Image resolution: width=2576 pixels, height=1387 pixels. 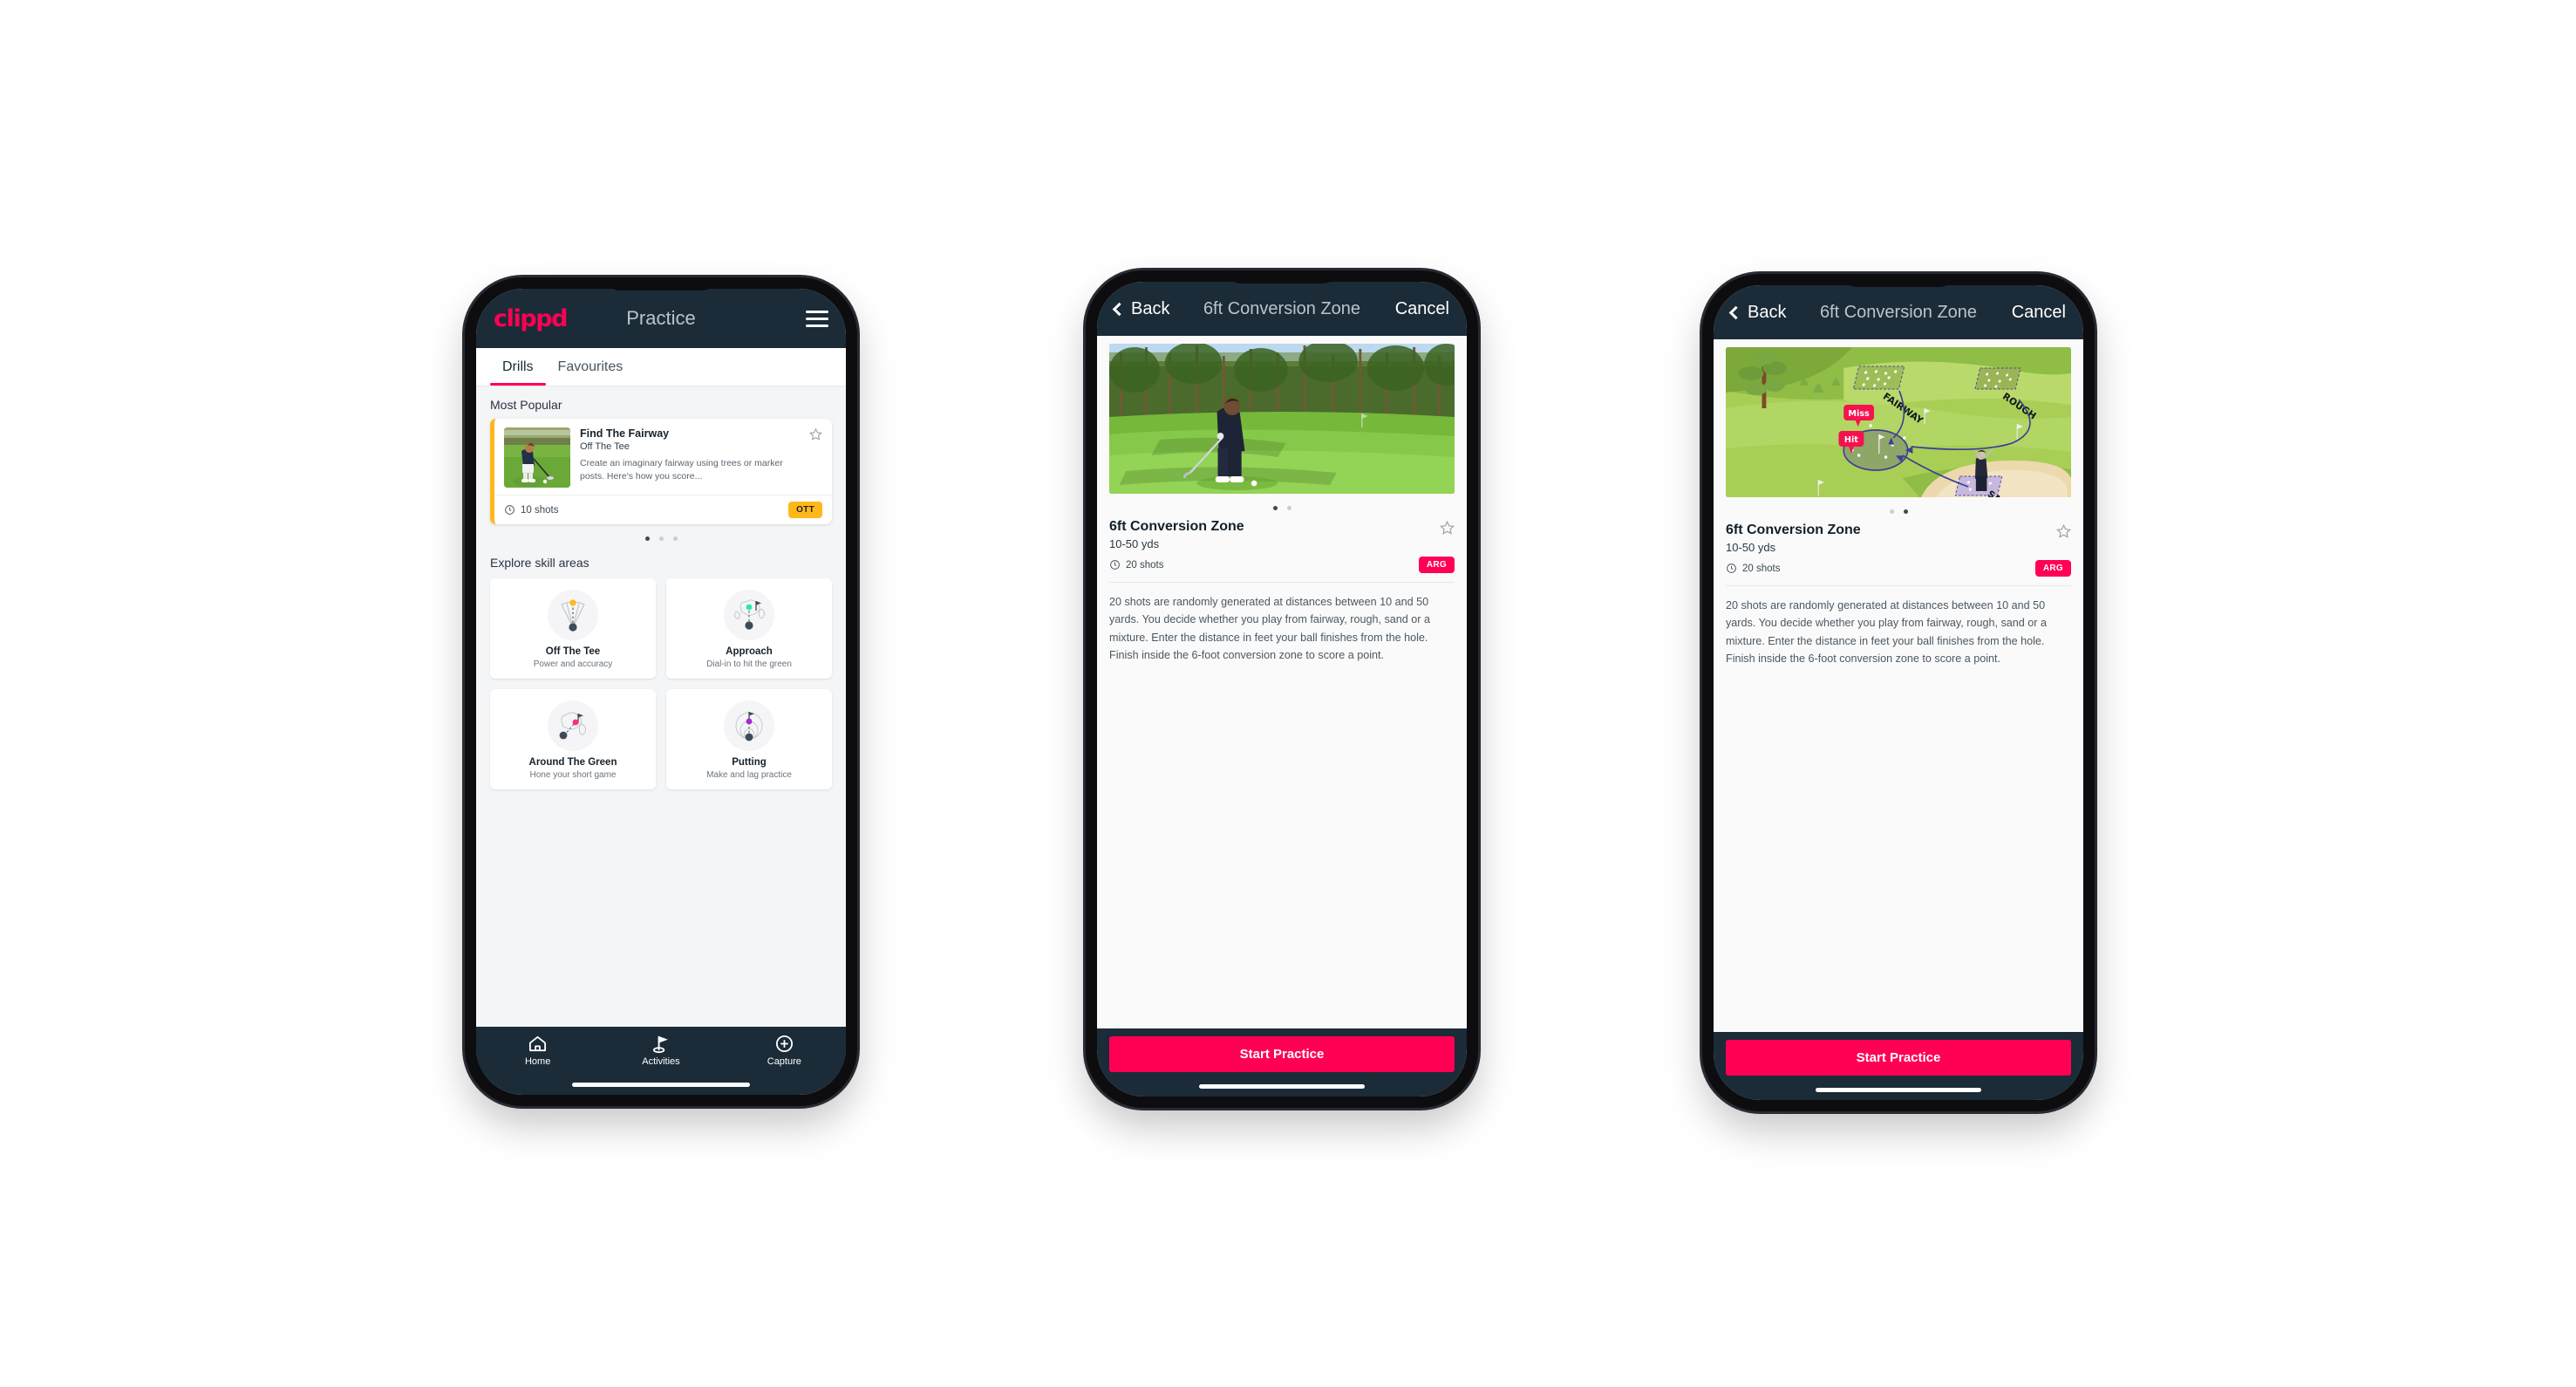 I want to click on skill-card-around-the-green: Around The Green Hone your short game, so click(x=573, y=739).